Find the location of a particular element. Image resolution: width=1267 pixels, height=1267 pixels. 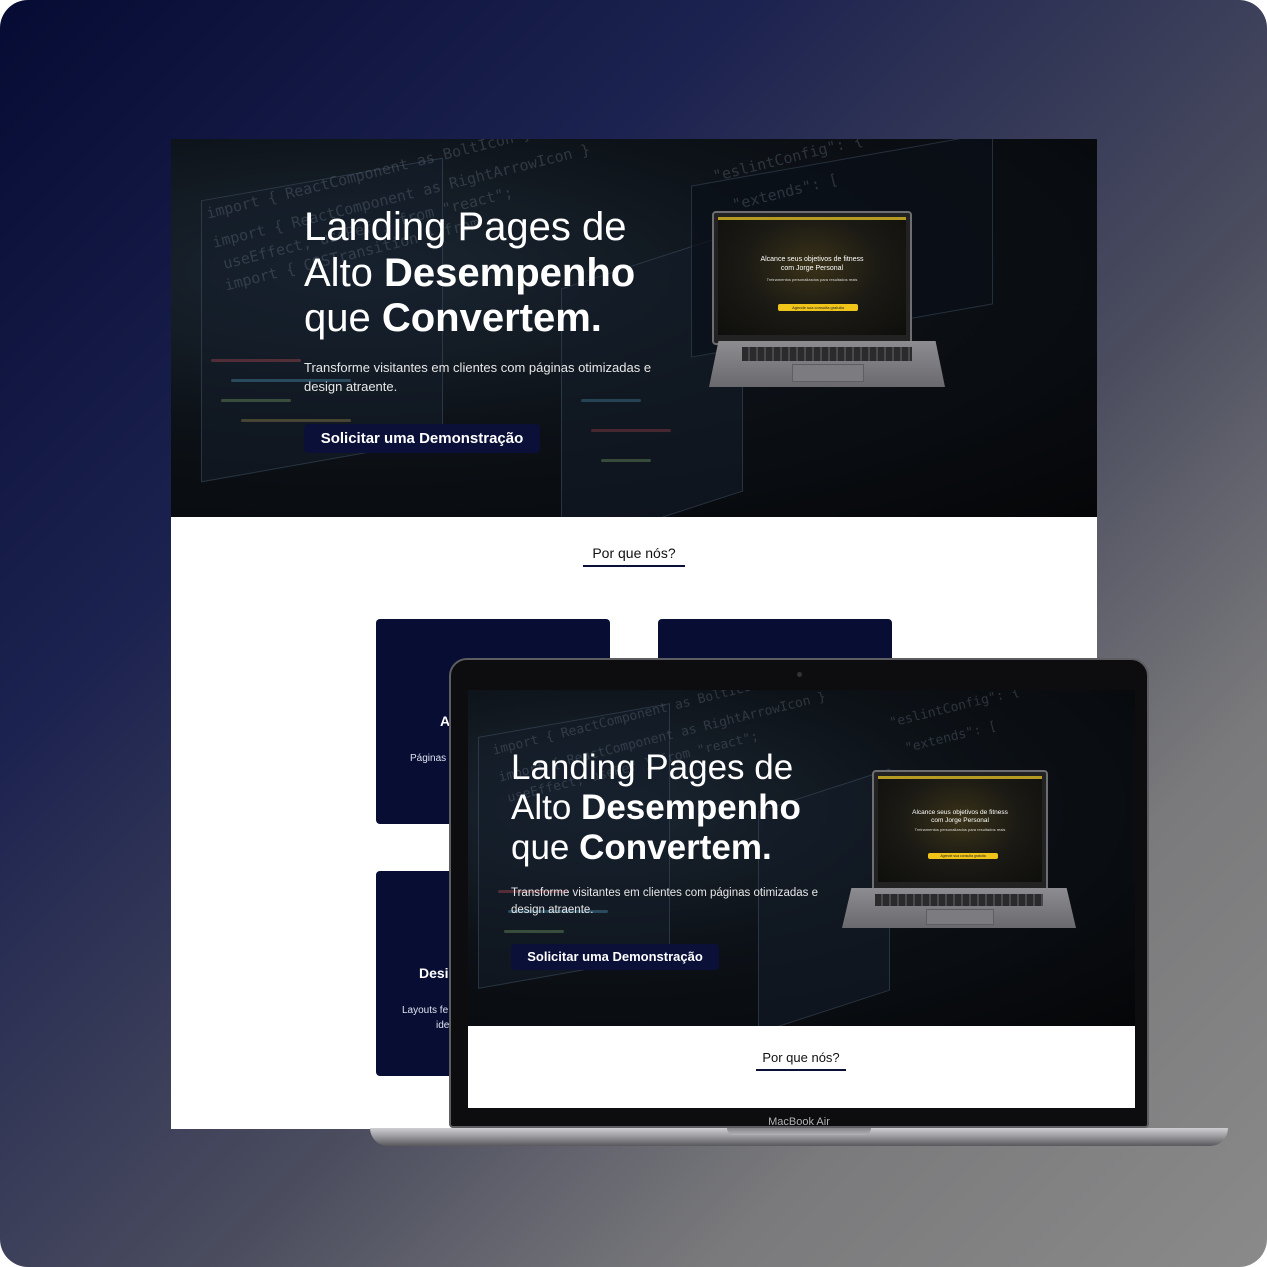

macbook-notch is located at coordinates (799, 1131).